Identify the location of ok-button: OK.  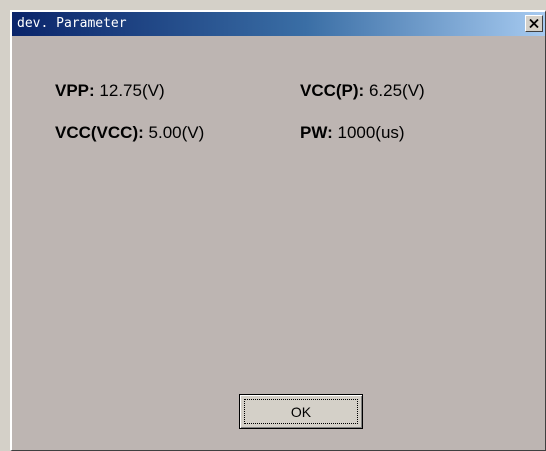
(301, 411).